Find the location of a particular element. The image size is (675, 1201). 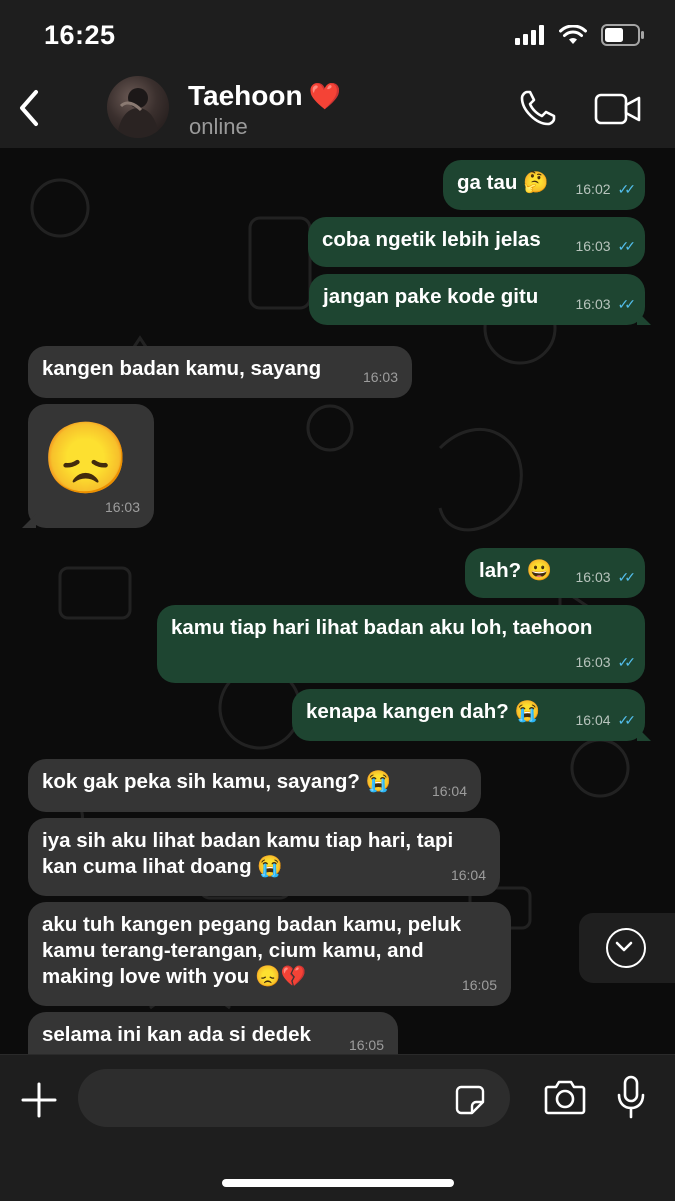

scroll-to-bottom-button is located at coordinates (627, 948).